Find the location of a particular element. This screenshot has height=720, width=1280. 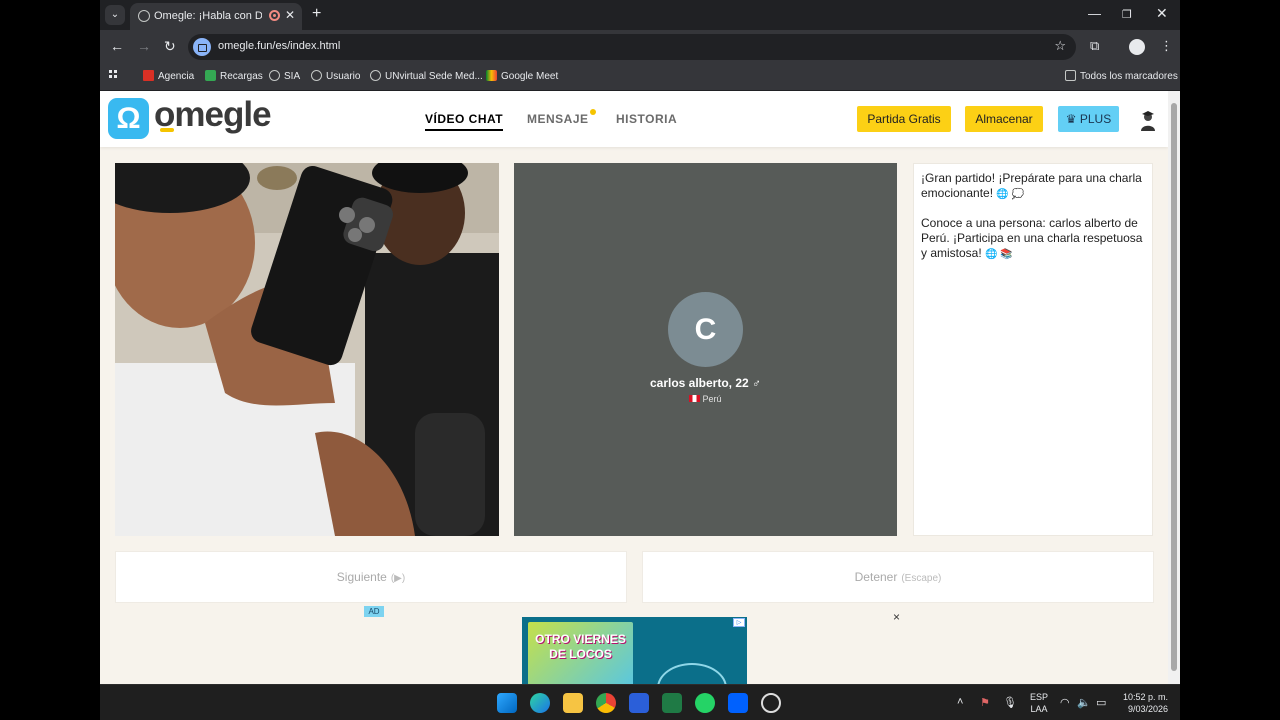

crown-icon: ♛ is located at coordinates (1071, 119).